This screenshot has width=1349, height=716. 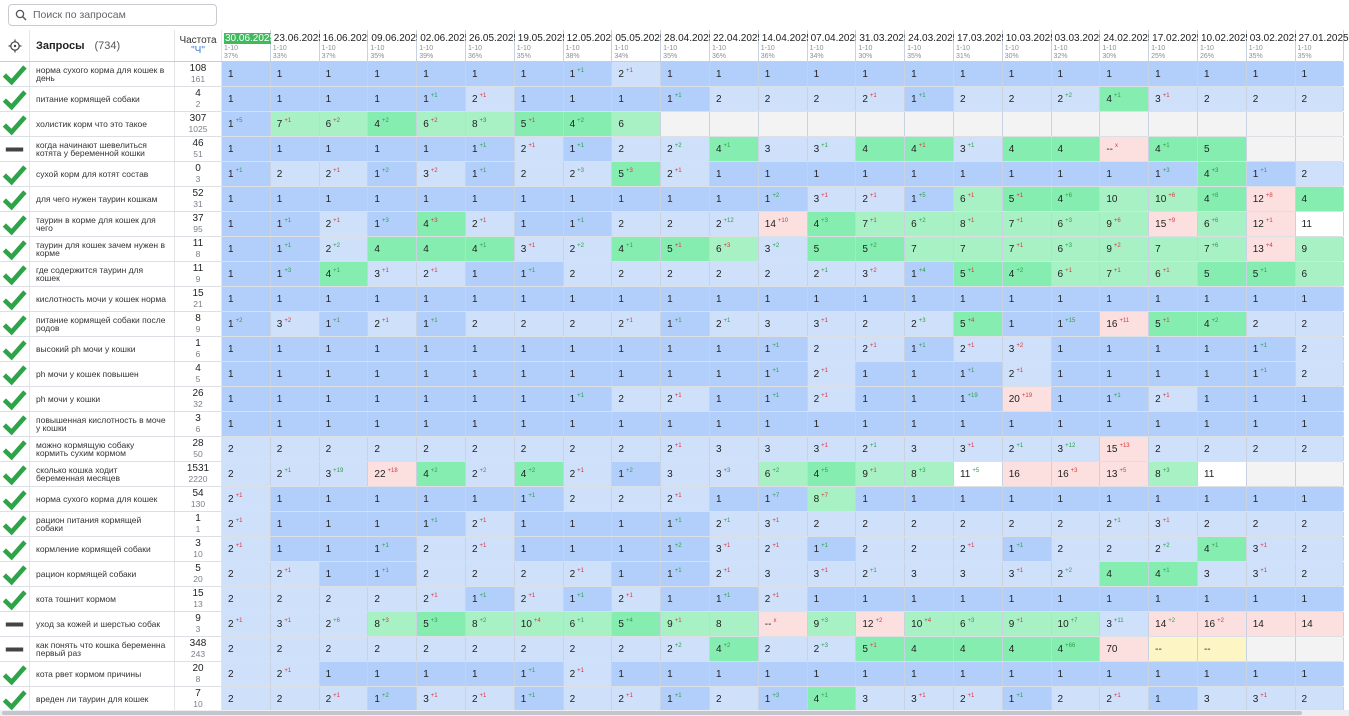 What do you see at coordinates (929, 199) in the screenshot?
I see `position-cell: 1 +5` at bounding box center [929, 199].